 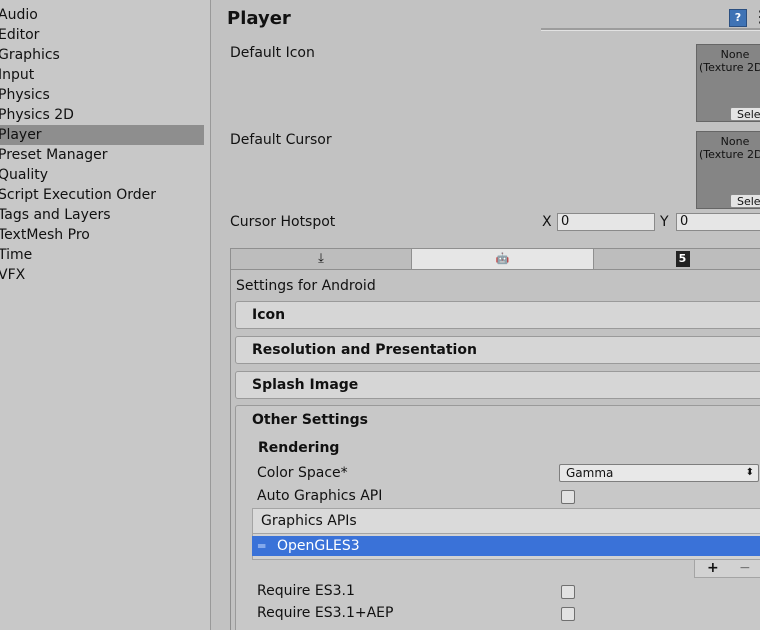 I want to click on search-field-underline, so click(x=650, y=29).